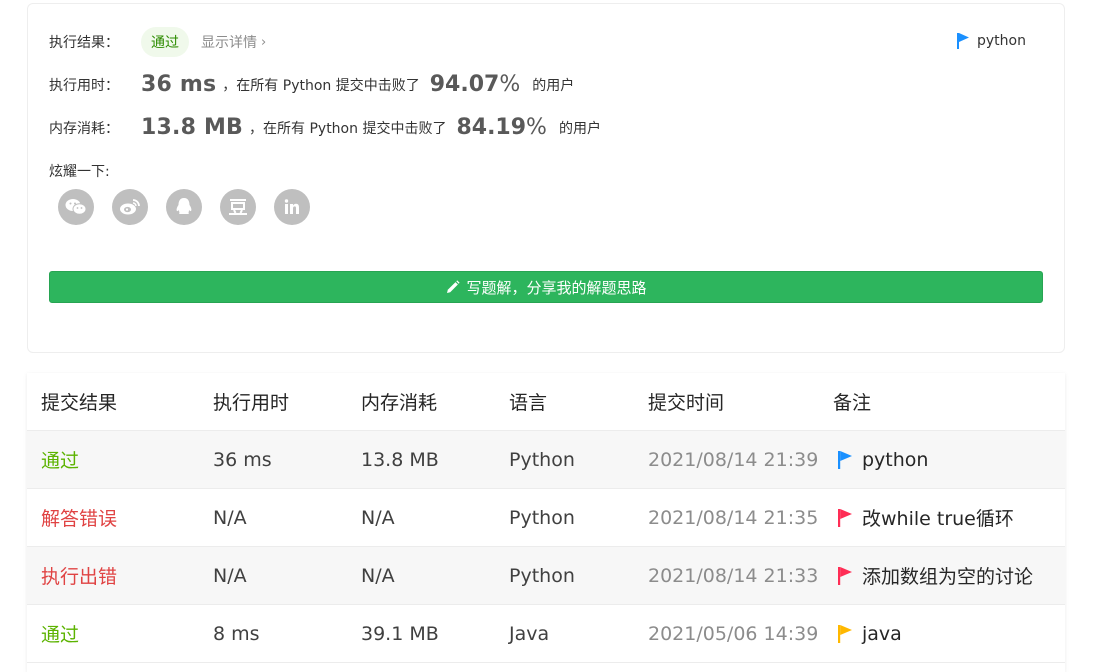 This screenshot has width=1093, height=672. Describe the element at coordinates (179, 84) in the screenshot. I see `runtime-value: 36 ms` at that location.